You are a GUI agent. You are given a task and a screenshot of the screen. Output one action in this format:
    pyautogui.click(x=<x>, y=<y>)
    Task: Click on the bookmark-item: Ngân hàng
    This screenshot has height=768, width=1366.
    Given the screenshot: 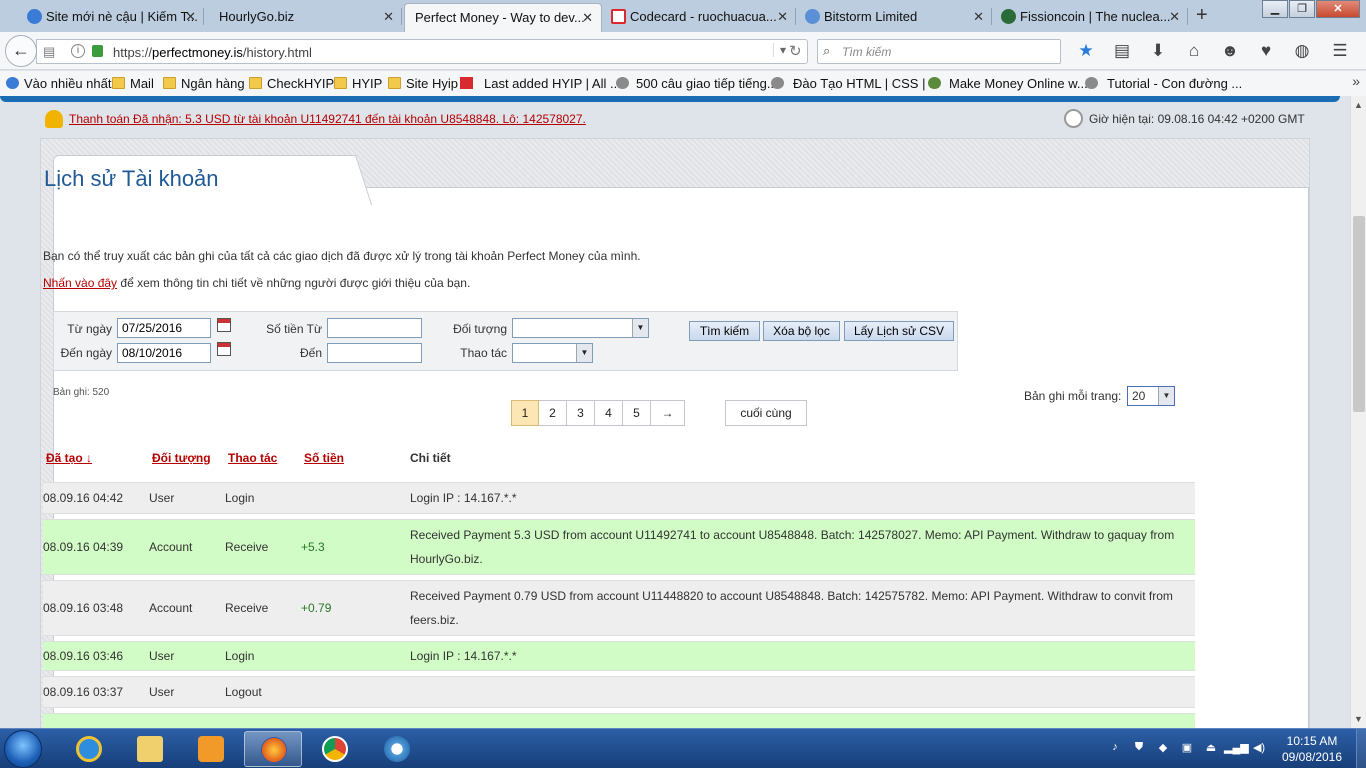 What is the action you would take?
    pyautogui.click(x=204, y=83)
    